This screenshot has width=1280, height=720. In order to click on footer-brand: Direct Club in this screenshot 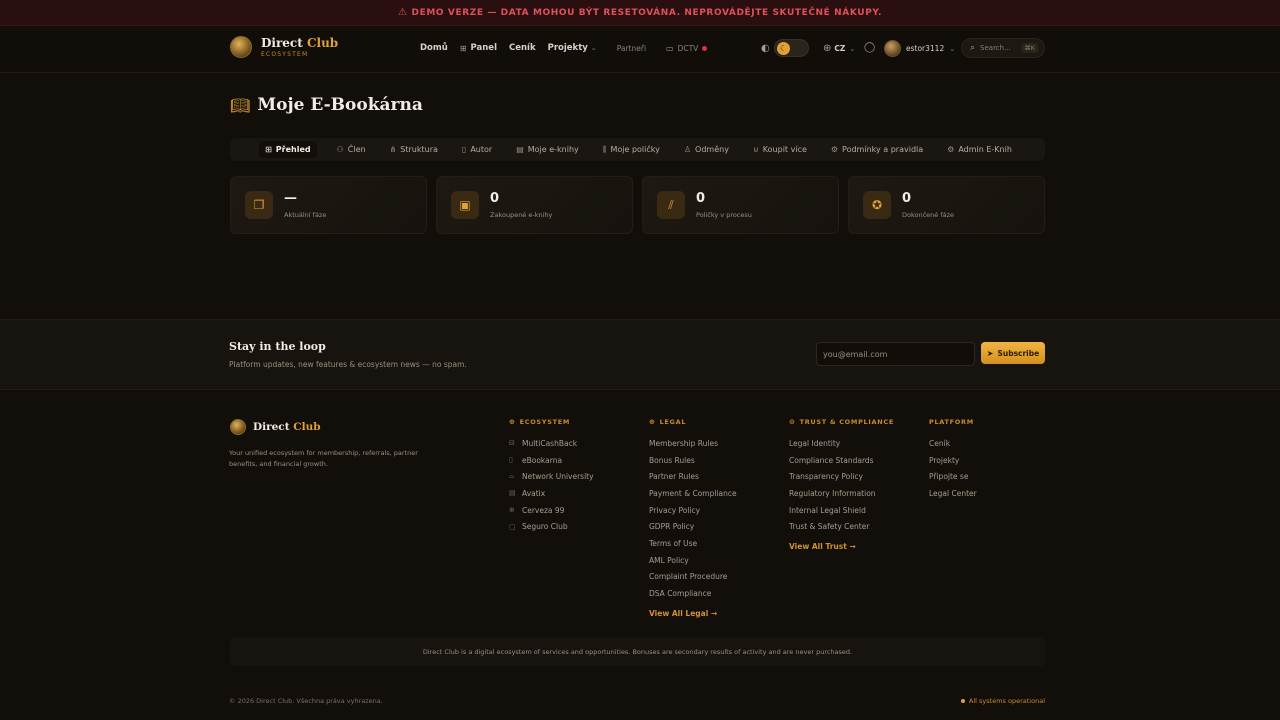, I will do `click(275, 427)`.